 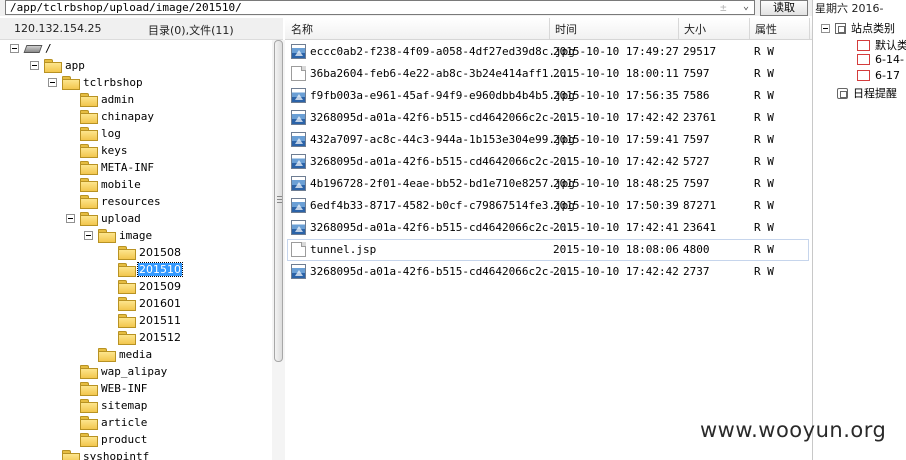 I want to click on category-icon, so click(x=840, y=28).